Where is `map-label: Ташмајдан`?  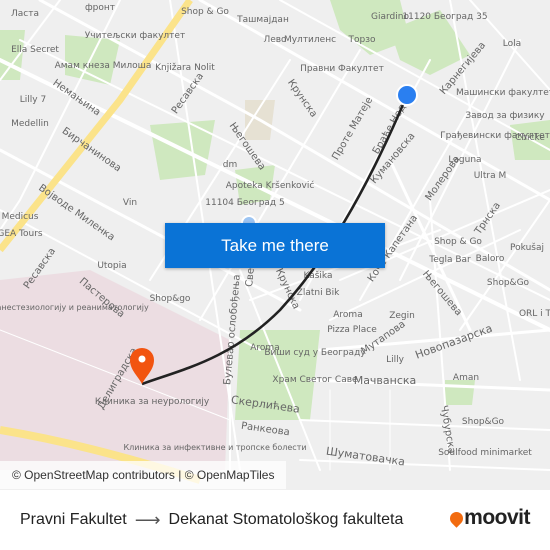 map-label: Ташмајдан is located at coordinates (262, 20).